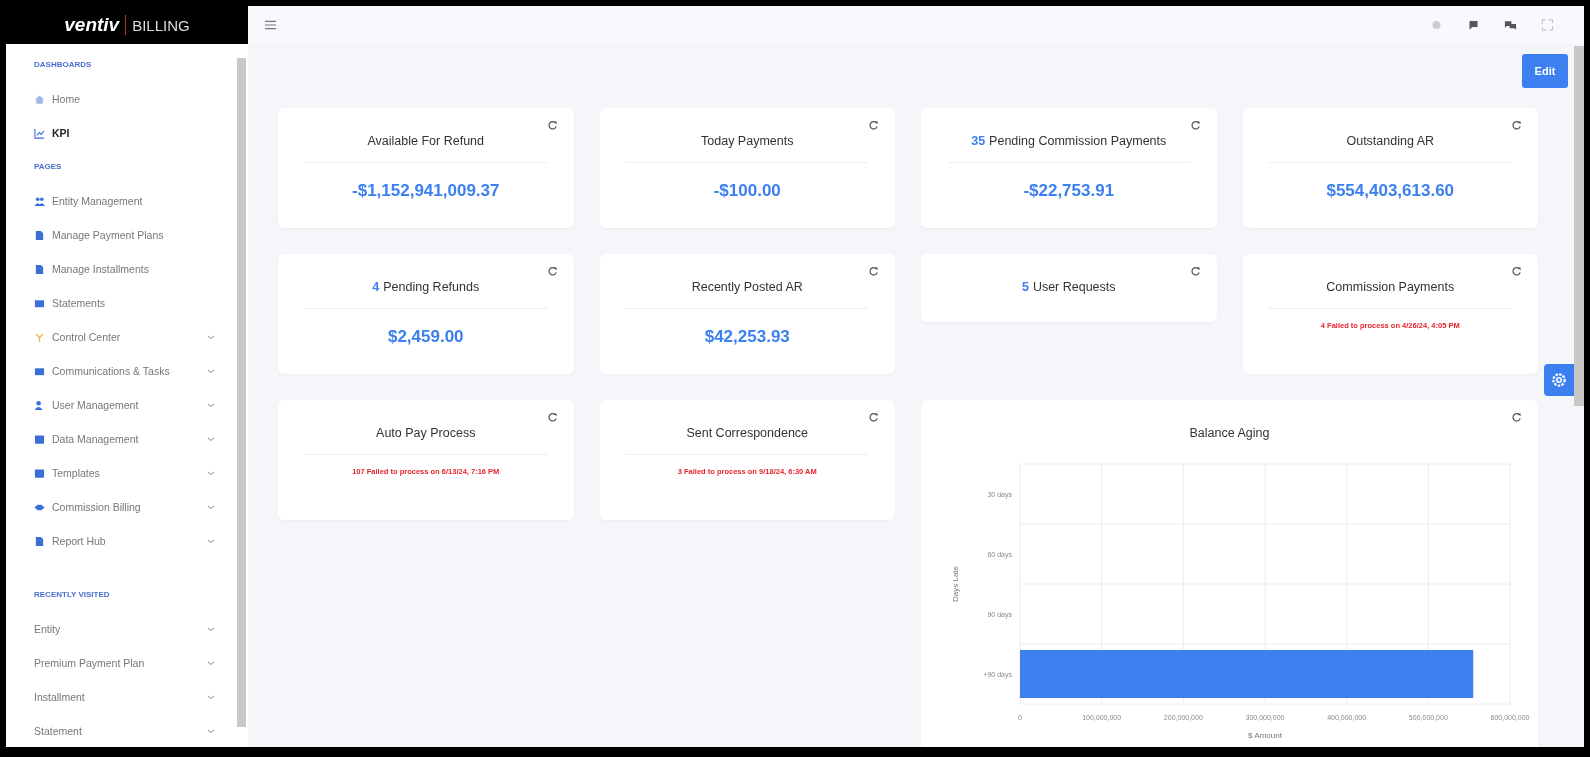 The height and width of the screenshot is (757, 1590). I want to click on sidebar-item: Report Hub, so click(121, 541).